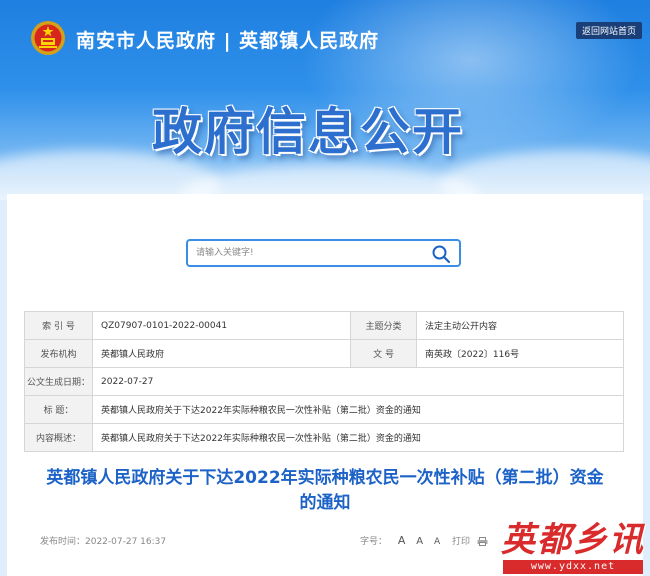 This screenshot has height=576, width=650. I want to click on category-value: 法定主动公开内容, so click(520, 325).